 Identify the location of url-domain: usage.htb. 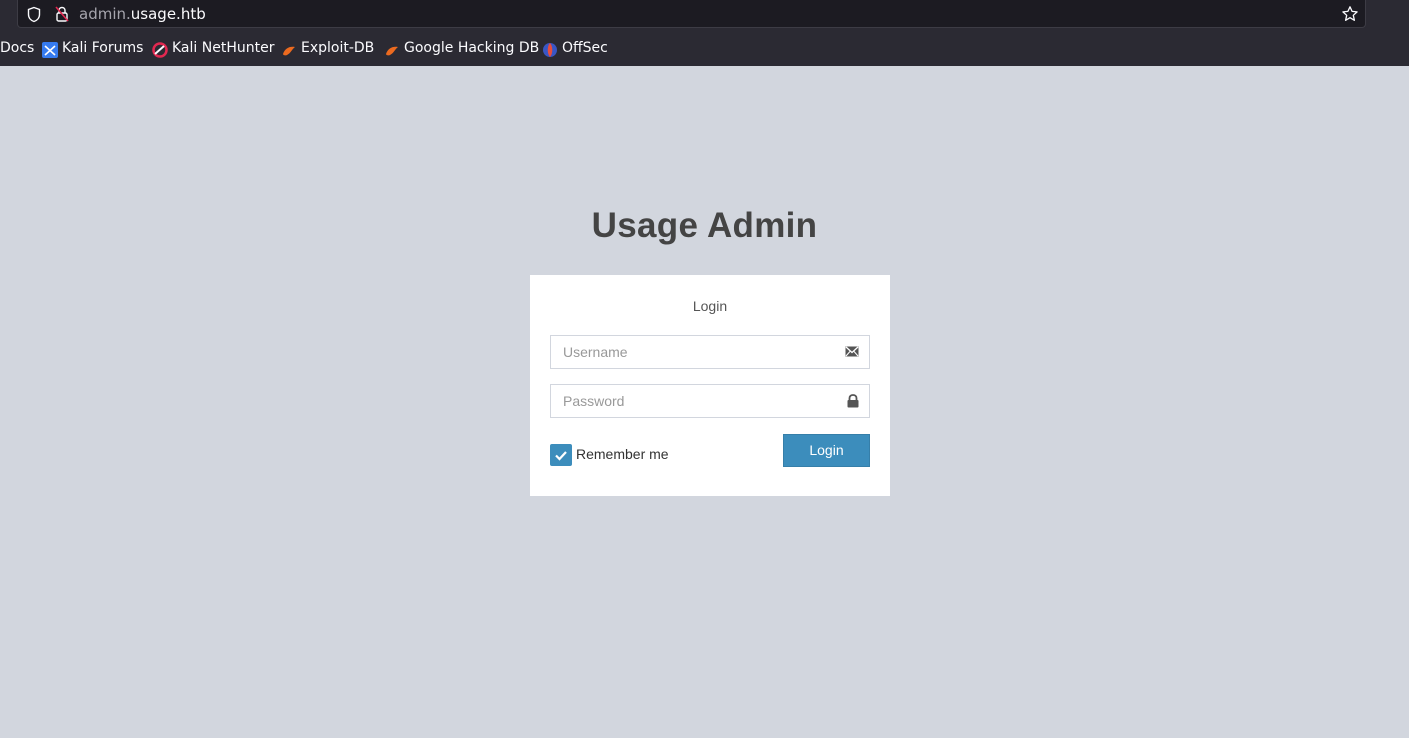
(168, 14).